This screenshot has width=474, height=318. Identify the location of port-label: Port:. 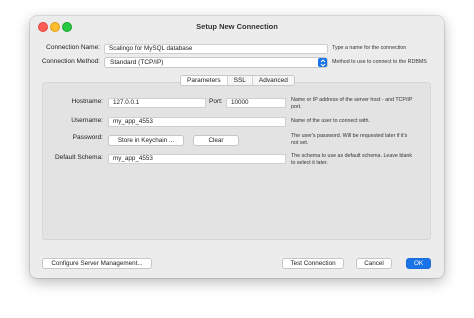
(216, 101).